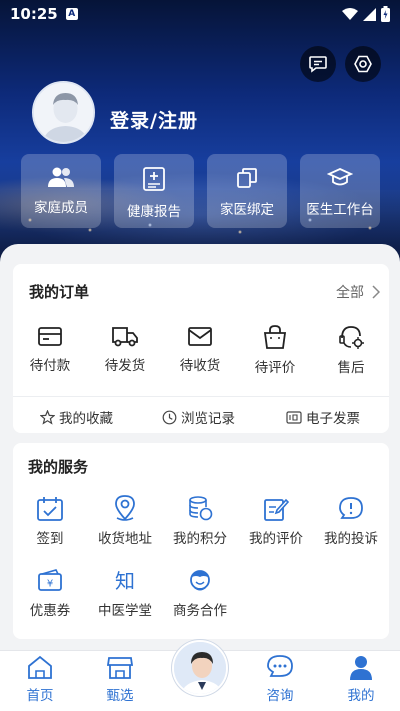 The height and width of the screenshot is (711, 400). What do you see at coordinates (276, 539) in the screenshot?
I see `service-label: 我的评价` at bounding box center [276, 539].